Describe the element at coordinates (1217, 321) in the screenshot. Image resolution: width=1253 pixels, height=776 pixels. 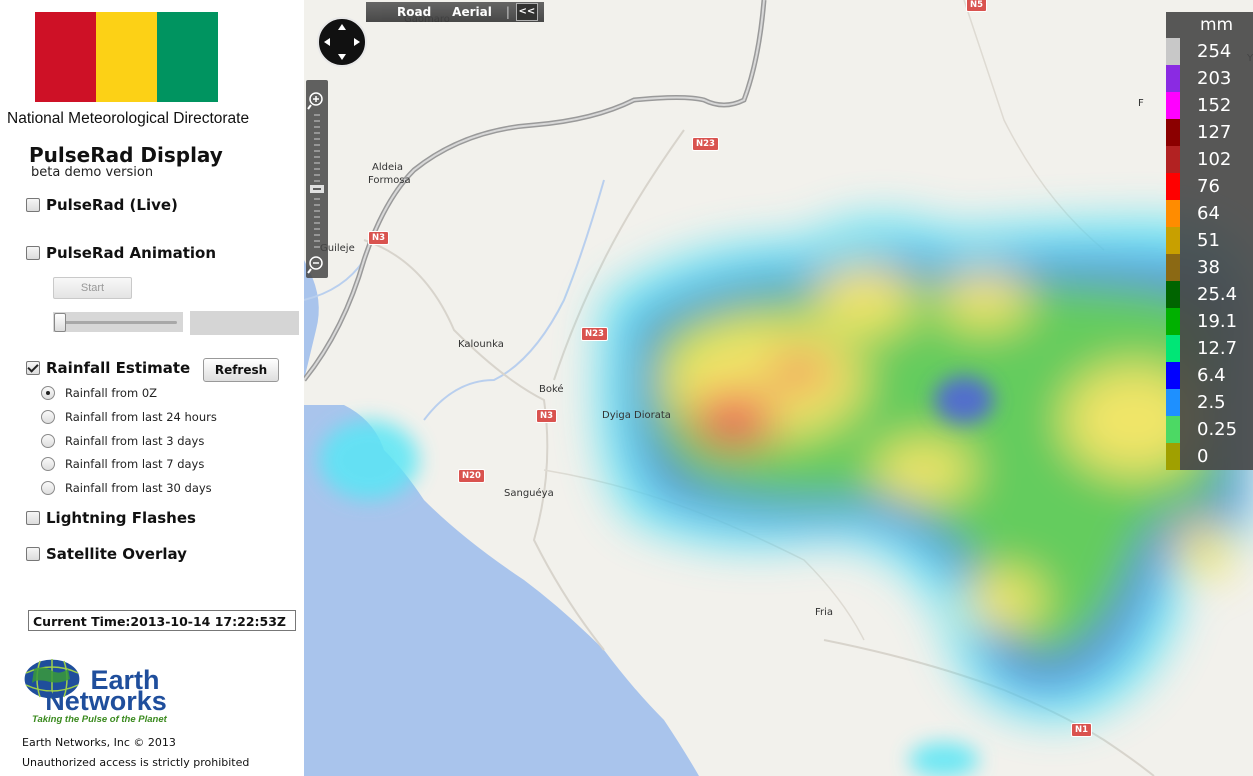
I see `legend-value: 19.1` at that location.